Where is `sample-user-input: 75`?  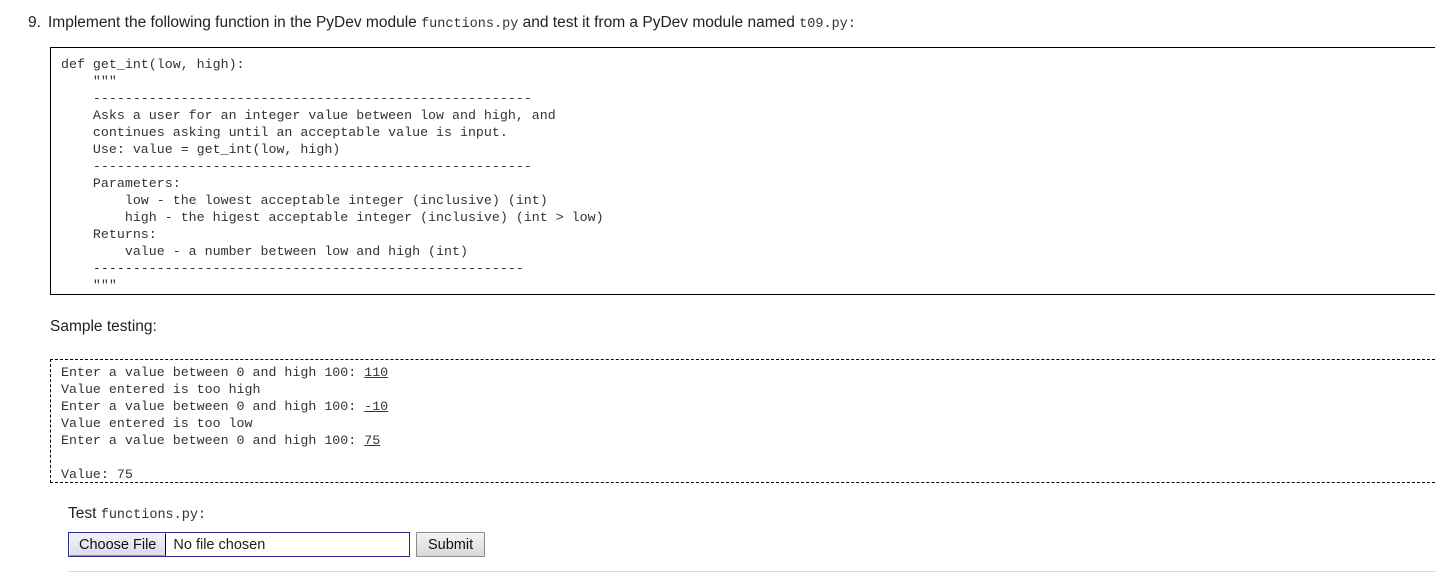
sample-user-input: 75 is located at coordinates (372, 440).